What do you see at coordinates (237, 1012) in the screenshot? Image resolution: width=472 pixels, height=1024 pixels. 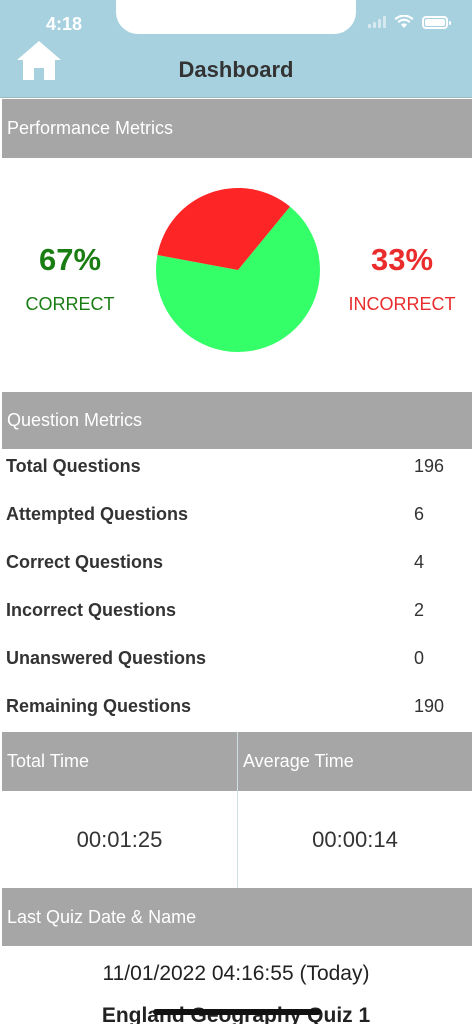 I see `home-indicator` at bounding box center [237, 1012].